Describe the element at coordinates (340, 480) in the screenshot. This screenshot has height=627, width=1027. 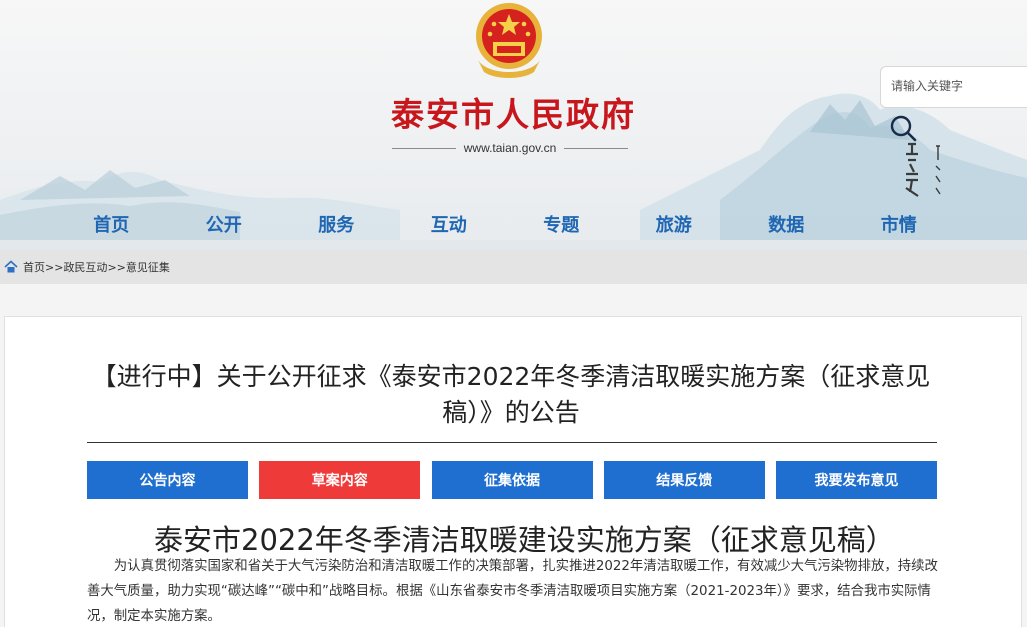
I see `tab-draft-content: 草案内容` at that location.